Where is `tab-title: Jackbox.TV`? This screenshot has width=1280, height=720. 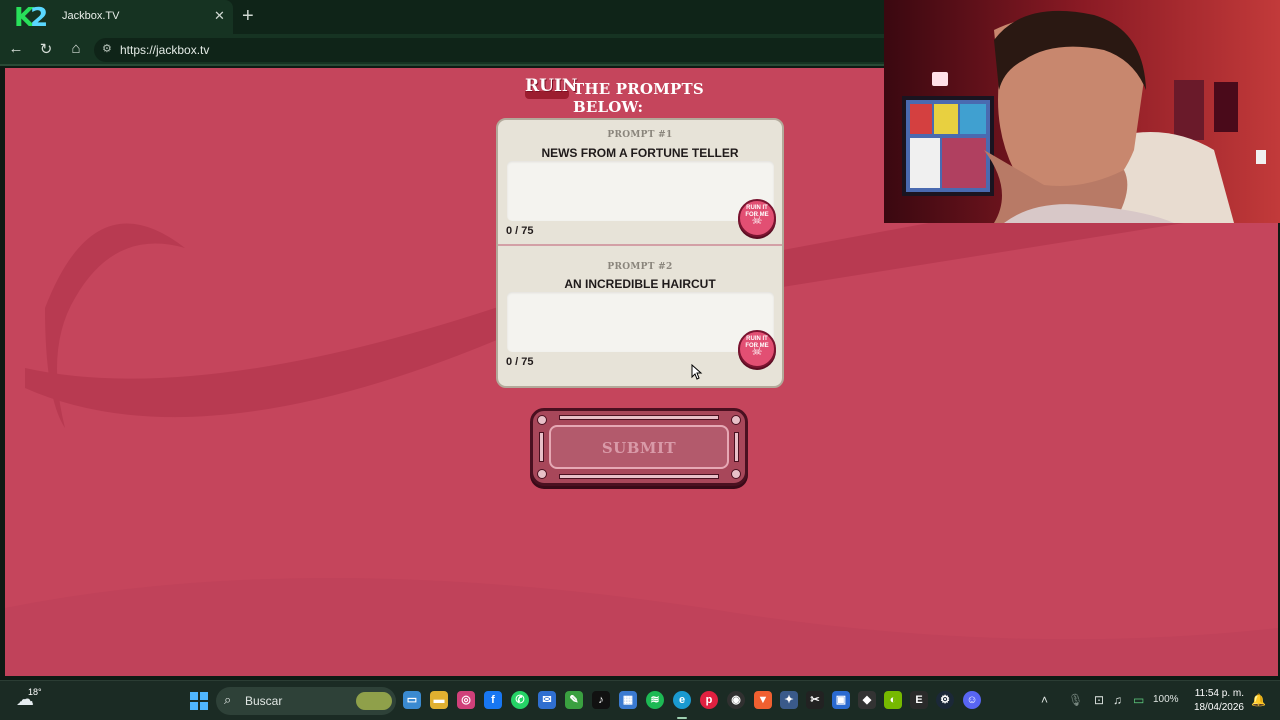
tab-title: Jackbox.TV is located at coordinates (91, 16).